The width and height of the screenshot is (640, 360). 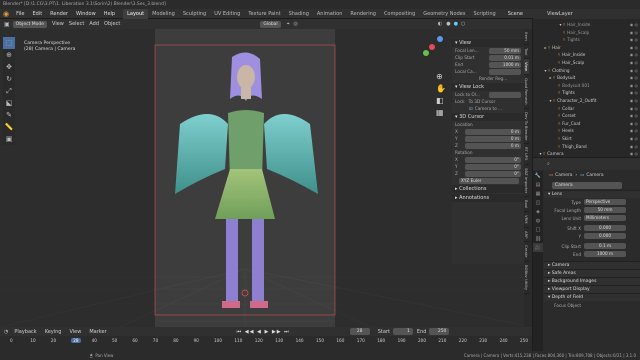 I want to click on local-camera-value, so click(x=505, y=71).